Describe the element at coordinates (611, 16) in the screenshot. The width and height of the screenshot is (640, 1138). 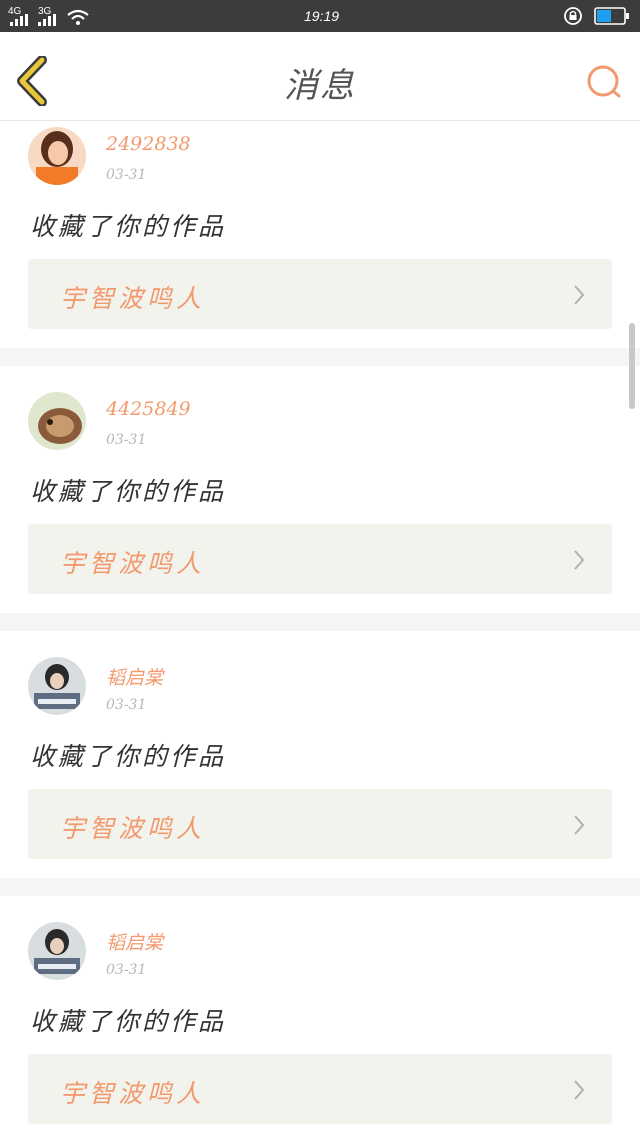
I see `battery-icon` at that location.